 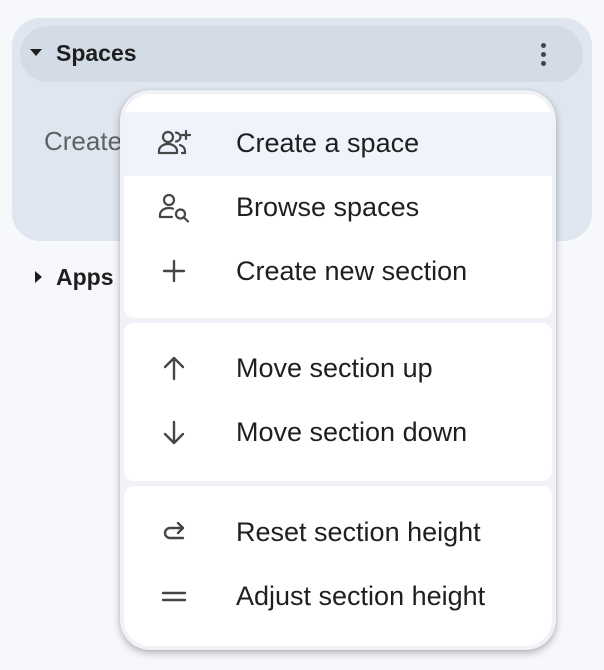 What do you see at coordinates (358, 532) in the screenshot?
I see `menu-item-label: Reset section height` at bounding box center [358, 532].